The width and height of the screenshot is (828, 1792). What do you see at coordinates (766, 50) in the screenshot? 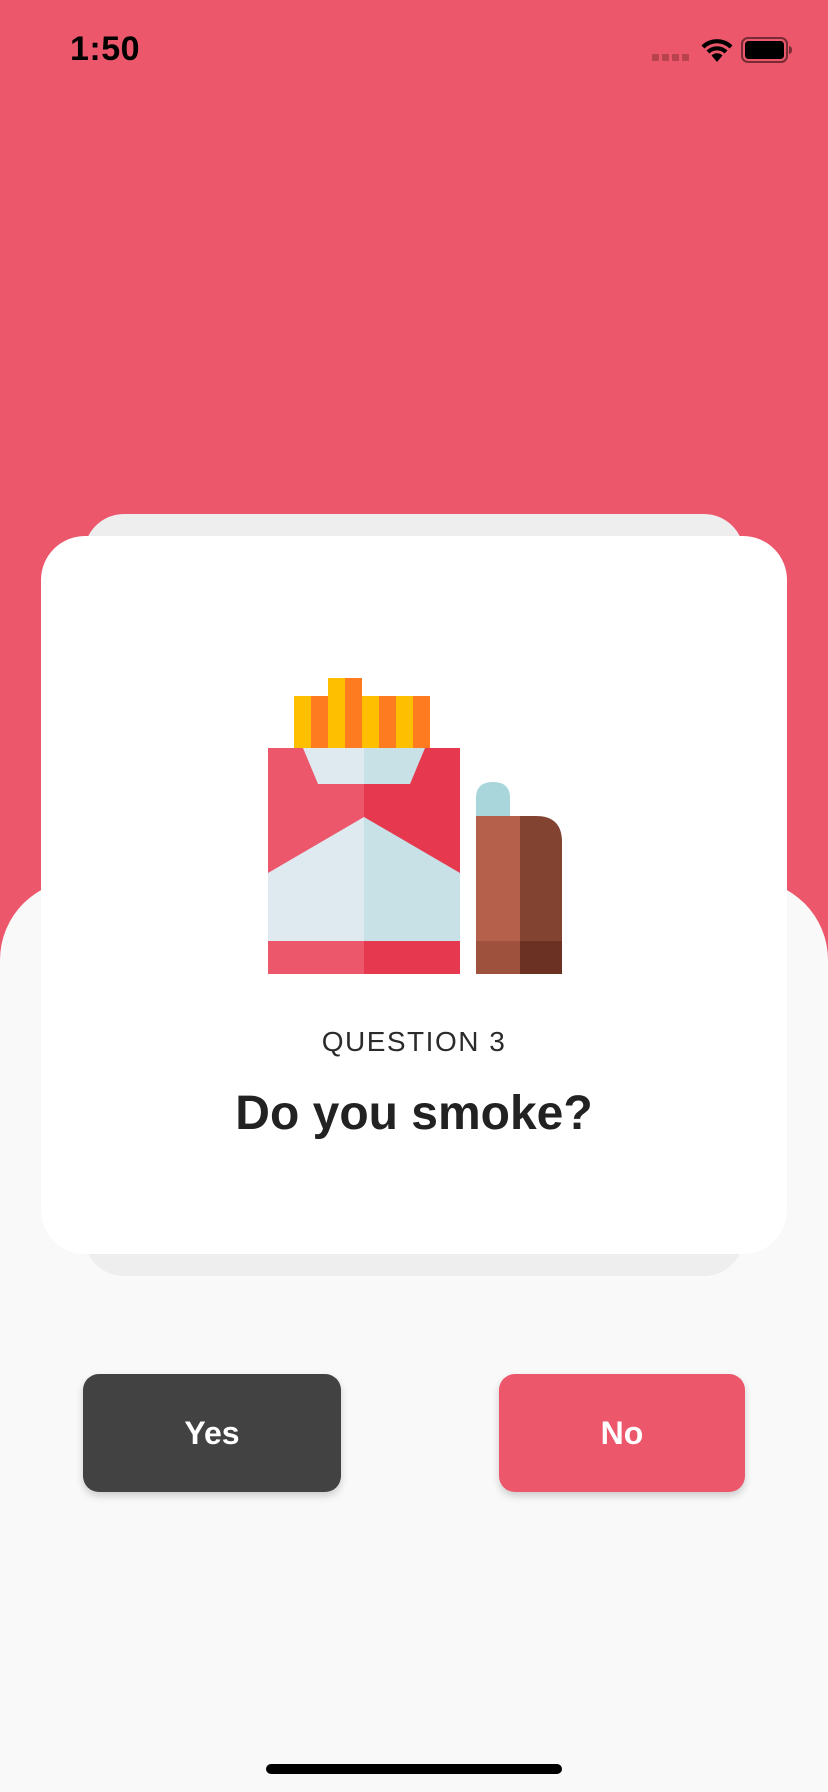
I see `battery-icon` at bounding box center [766, 50].